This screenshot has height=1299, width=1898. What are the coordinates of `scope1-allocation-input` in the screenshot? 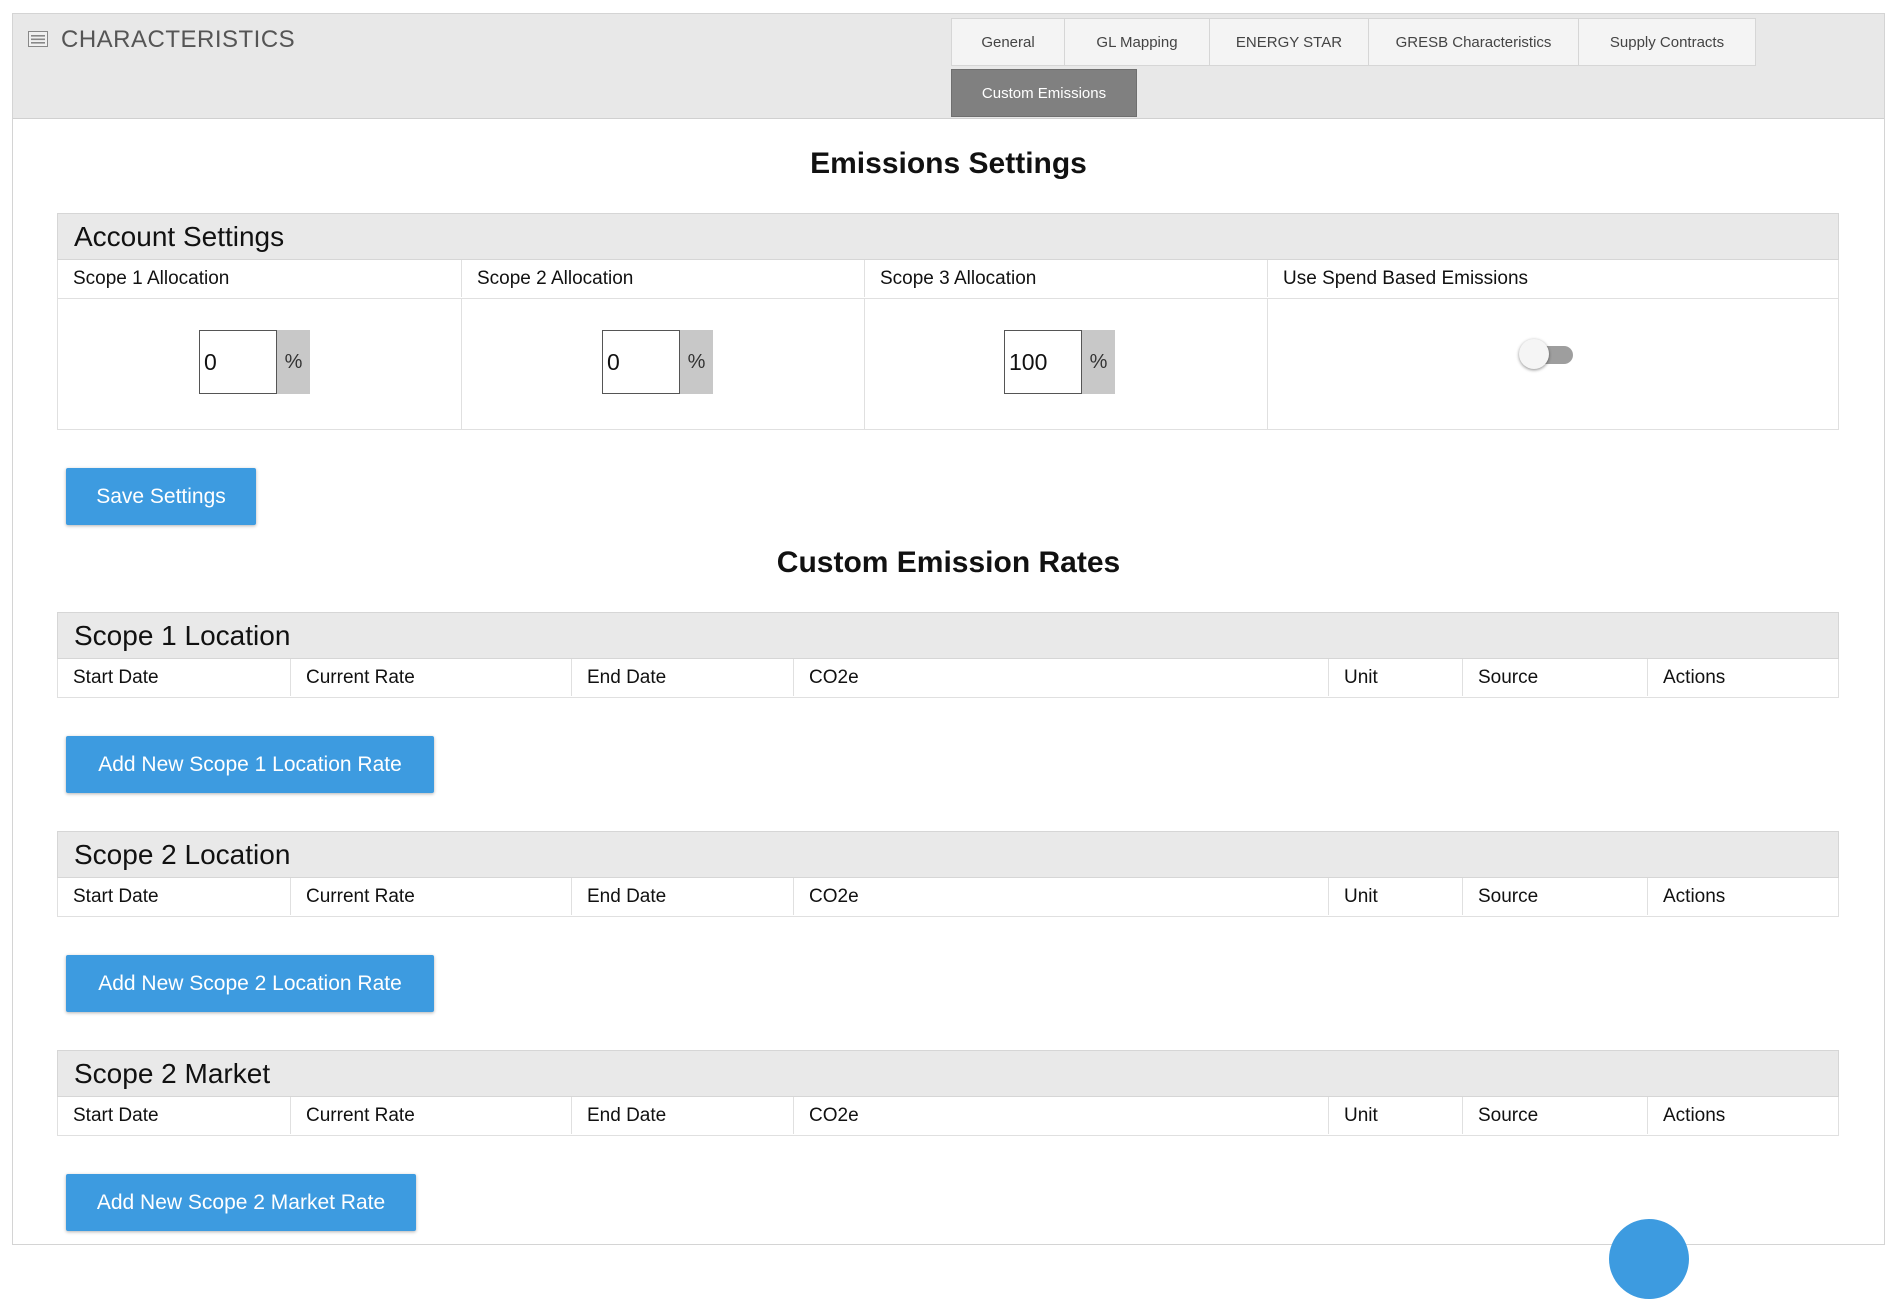 It's located at (238, 362).